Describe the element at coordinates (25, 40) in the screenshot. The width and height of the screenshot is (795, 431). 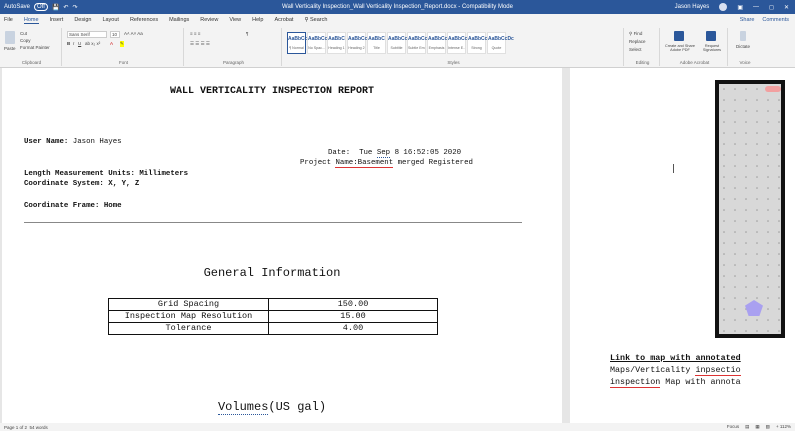
I see `copy-button: Copy` at that location.